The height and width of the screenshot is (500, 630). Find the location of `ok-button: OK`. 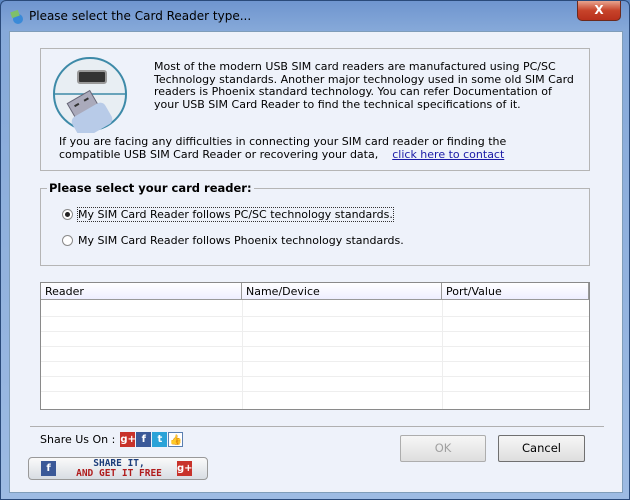

ok-button: OK is located at coordinates (443, 448).